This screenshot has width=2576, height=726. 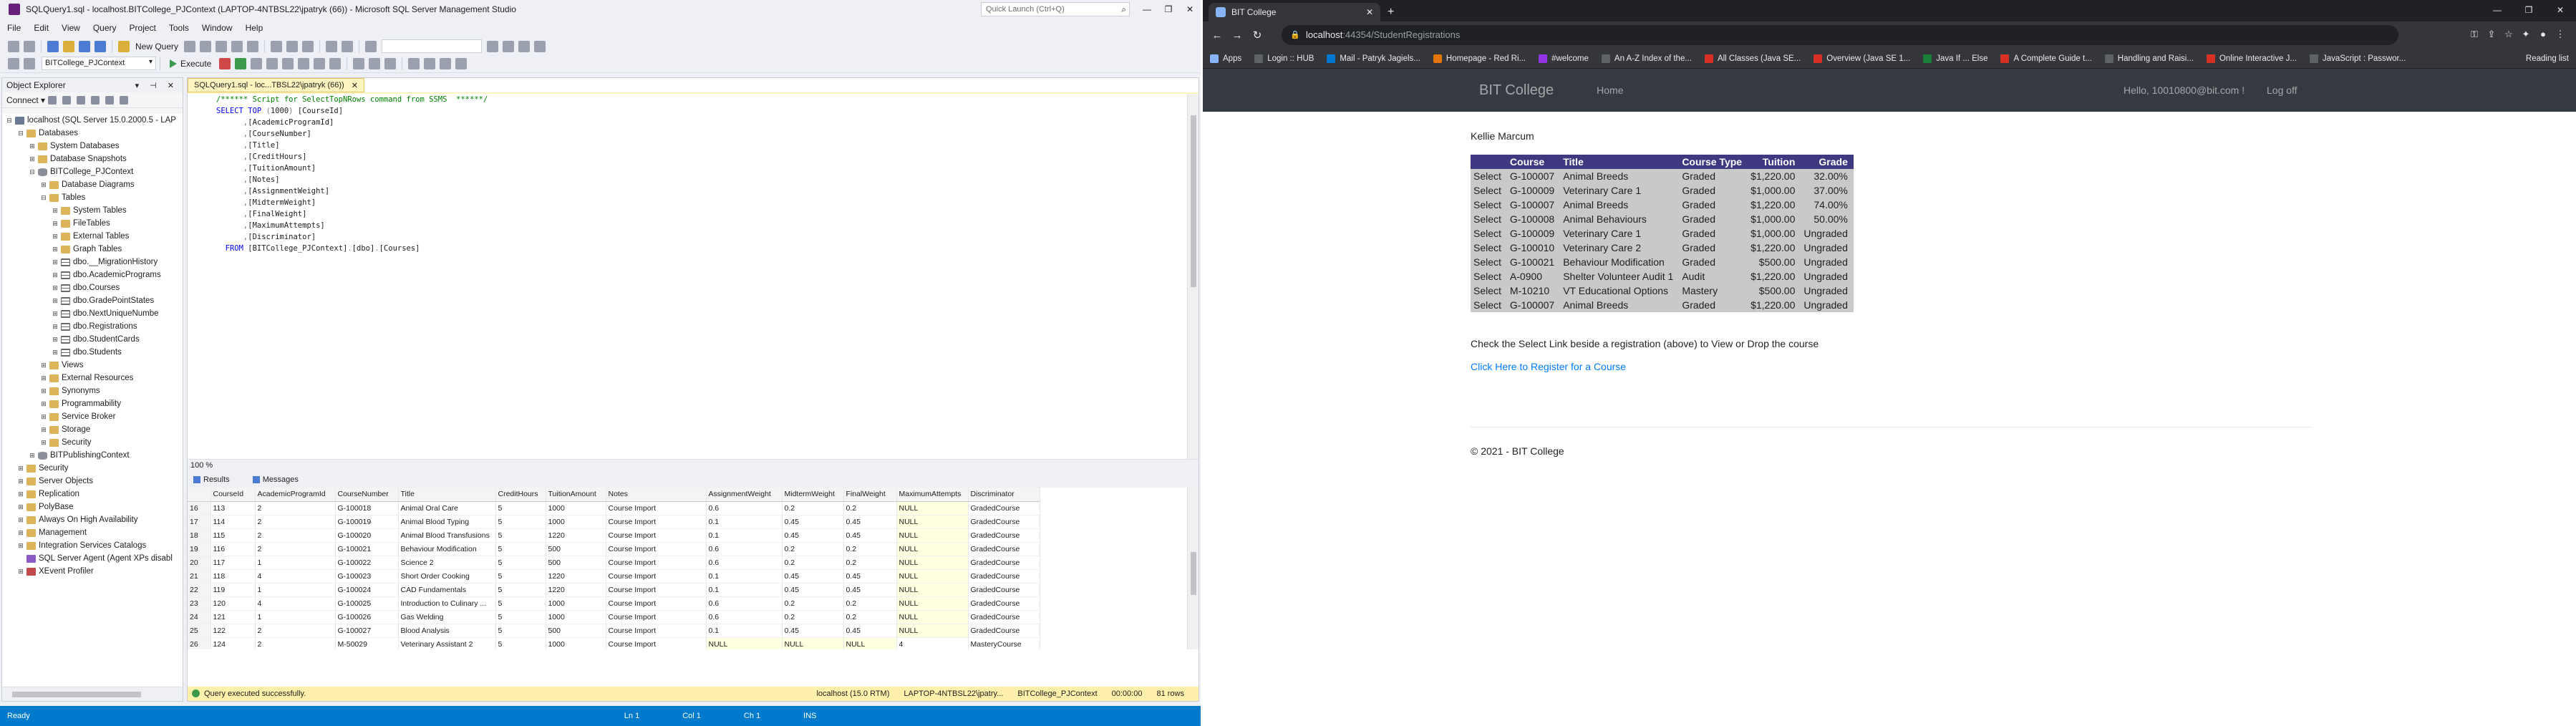 I want to click on intellisense-icon, so click(x=288, y=63).